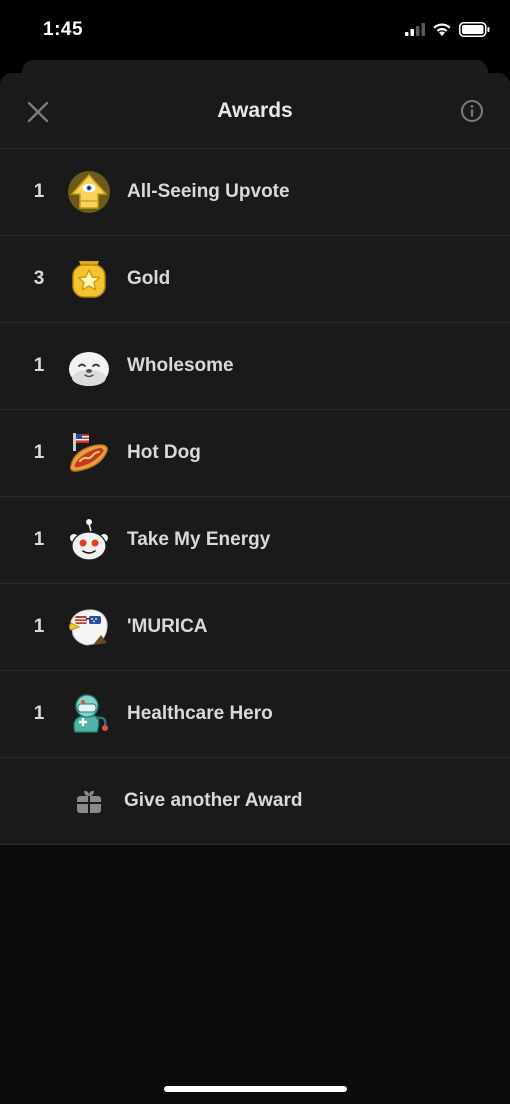 The width and height of the screenshot is (510, 1104). I want to click on award-name: Gold, so click(149, 278).